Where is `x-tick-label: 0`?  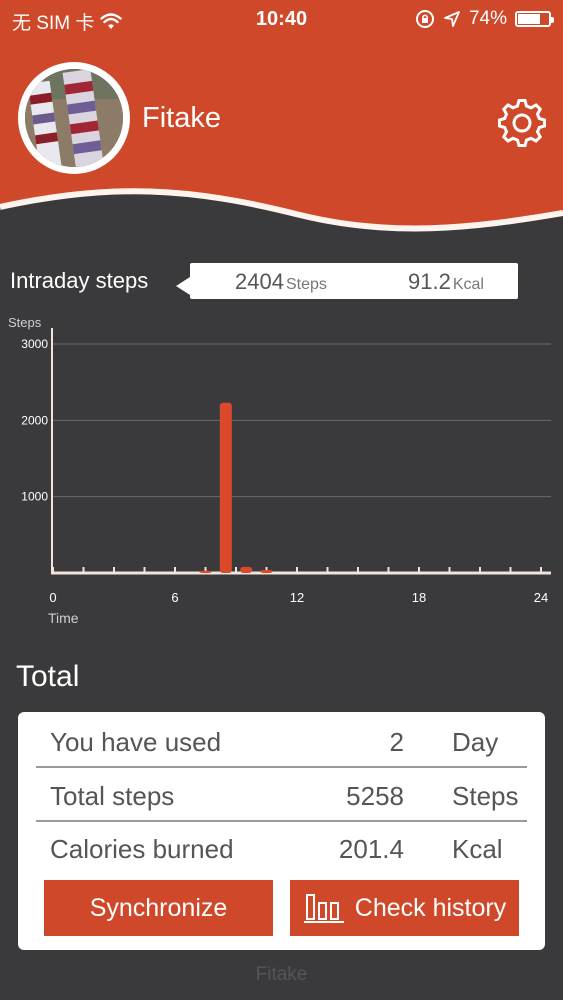
x-tick-label: 0 is located at coordinates (52, 597).